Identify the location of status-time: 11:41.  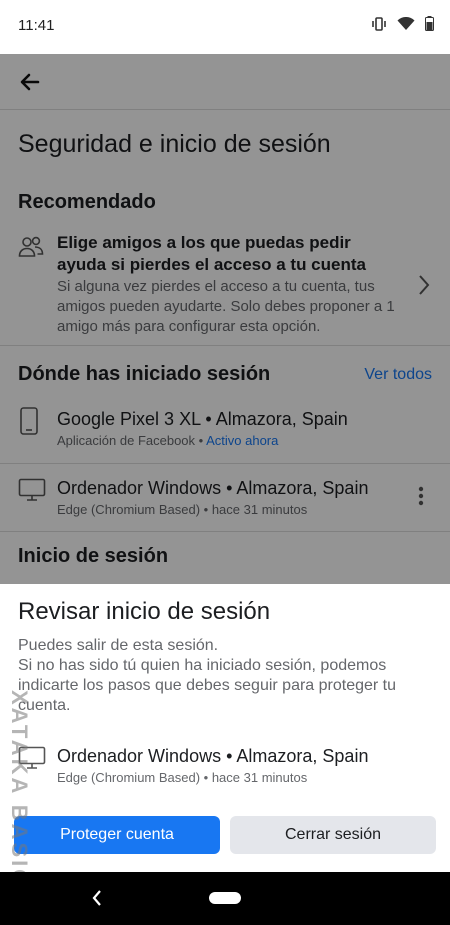
(36, 25).